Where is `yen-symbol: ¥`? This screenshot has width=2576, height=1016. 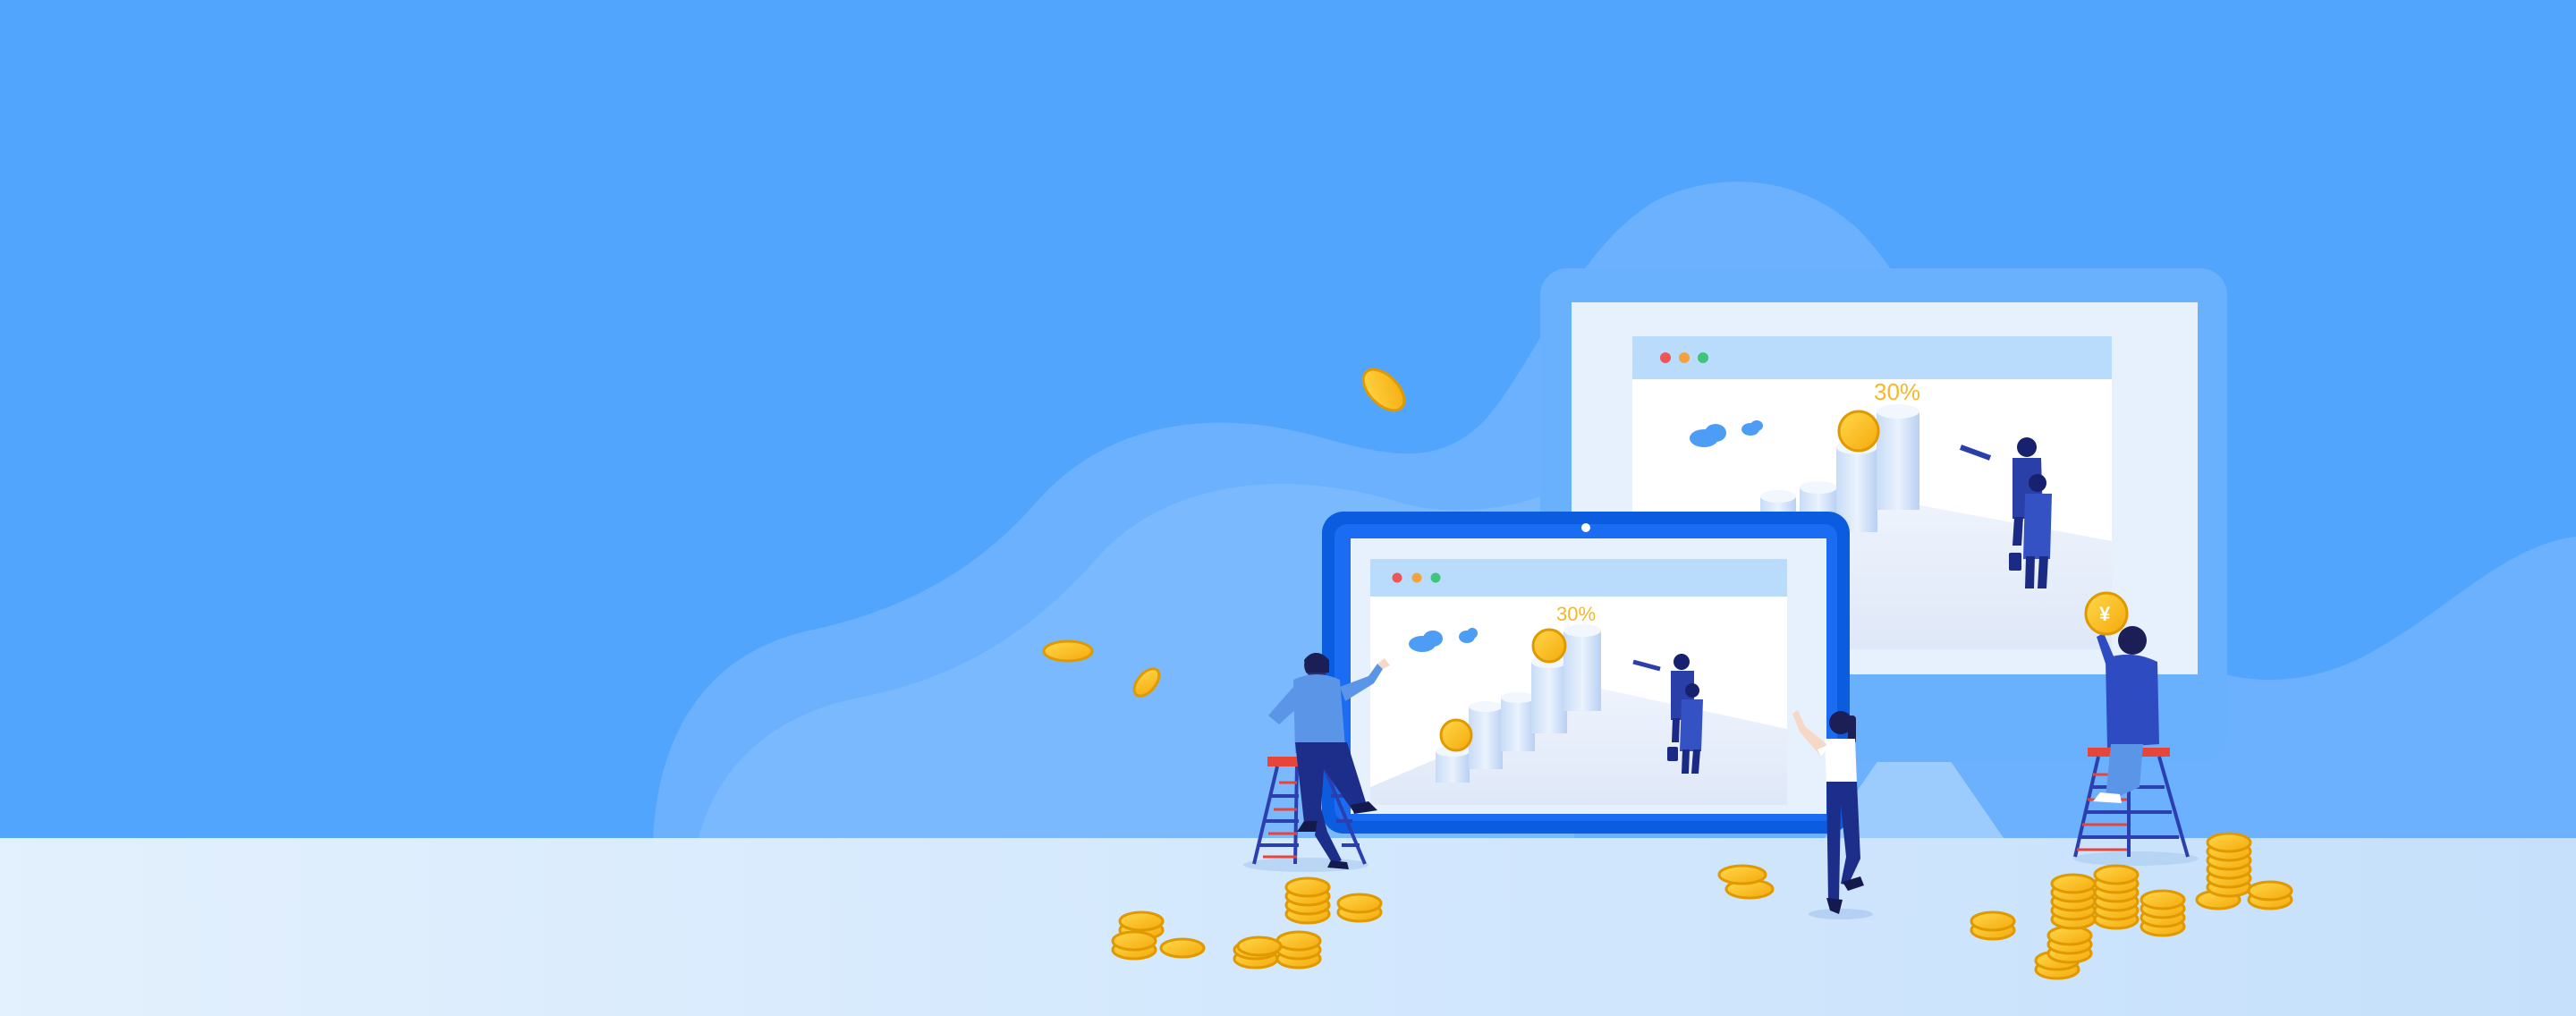 yen-symbol: ¥ is located at coordinates (2105, 614).